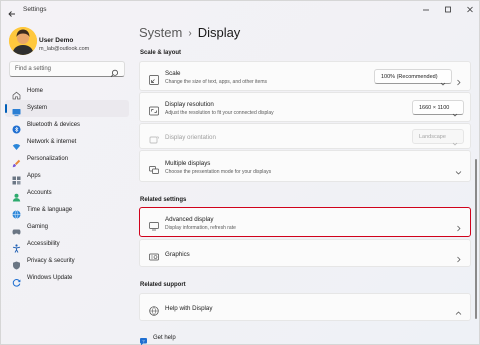 The height and width of the screenshot is (345, 480). What do you see at coordinates (432, 137) in the screenshot?
I see `orientation-dropdown-value: Landscape` at bounding box center [432, 137].